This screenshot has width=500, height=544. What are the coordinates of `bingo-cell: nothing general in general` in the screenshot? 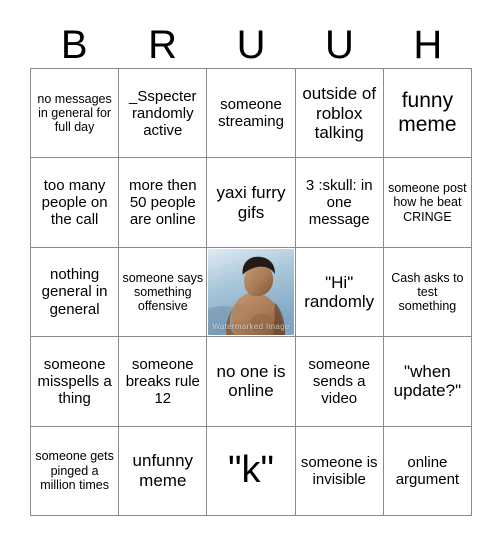 It's located at (75, 292).